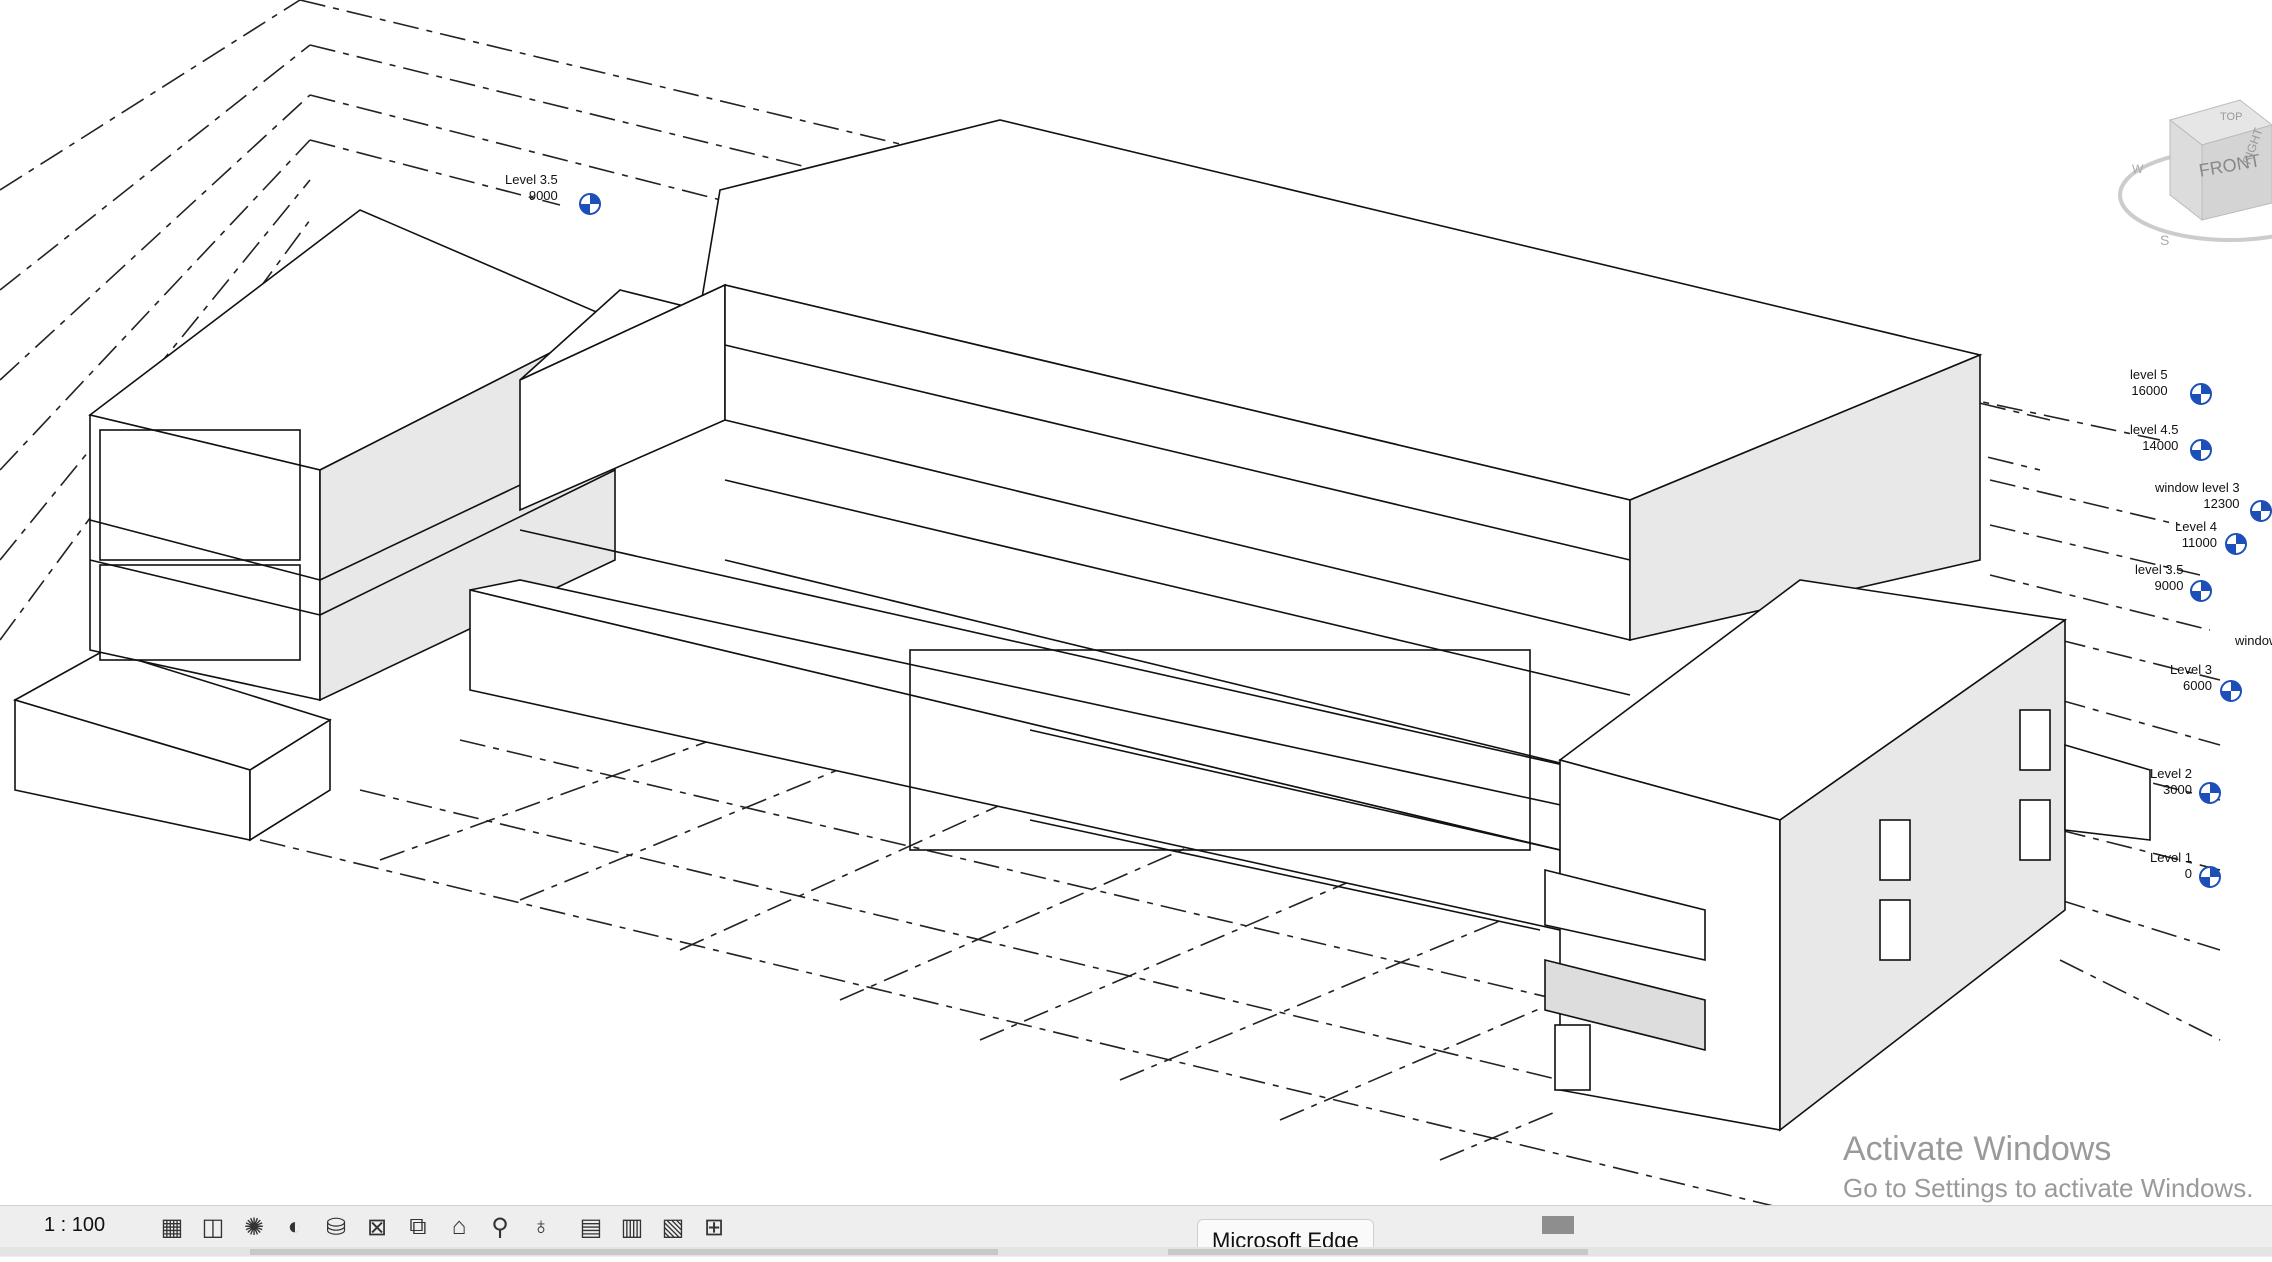 The height and width of the screenshot is (1262, 2272). I want to click on level-elevation: 0, so click(2188, 873).